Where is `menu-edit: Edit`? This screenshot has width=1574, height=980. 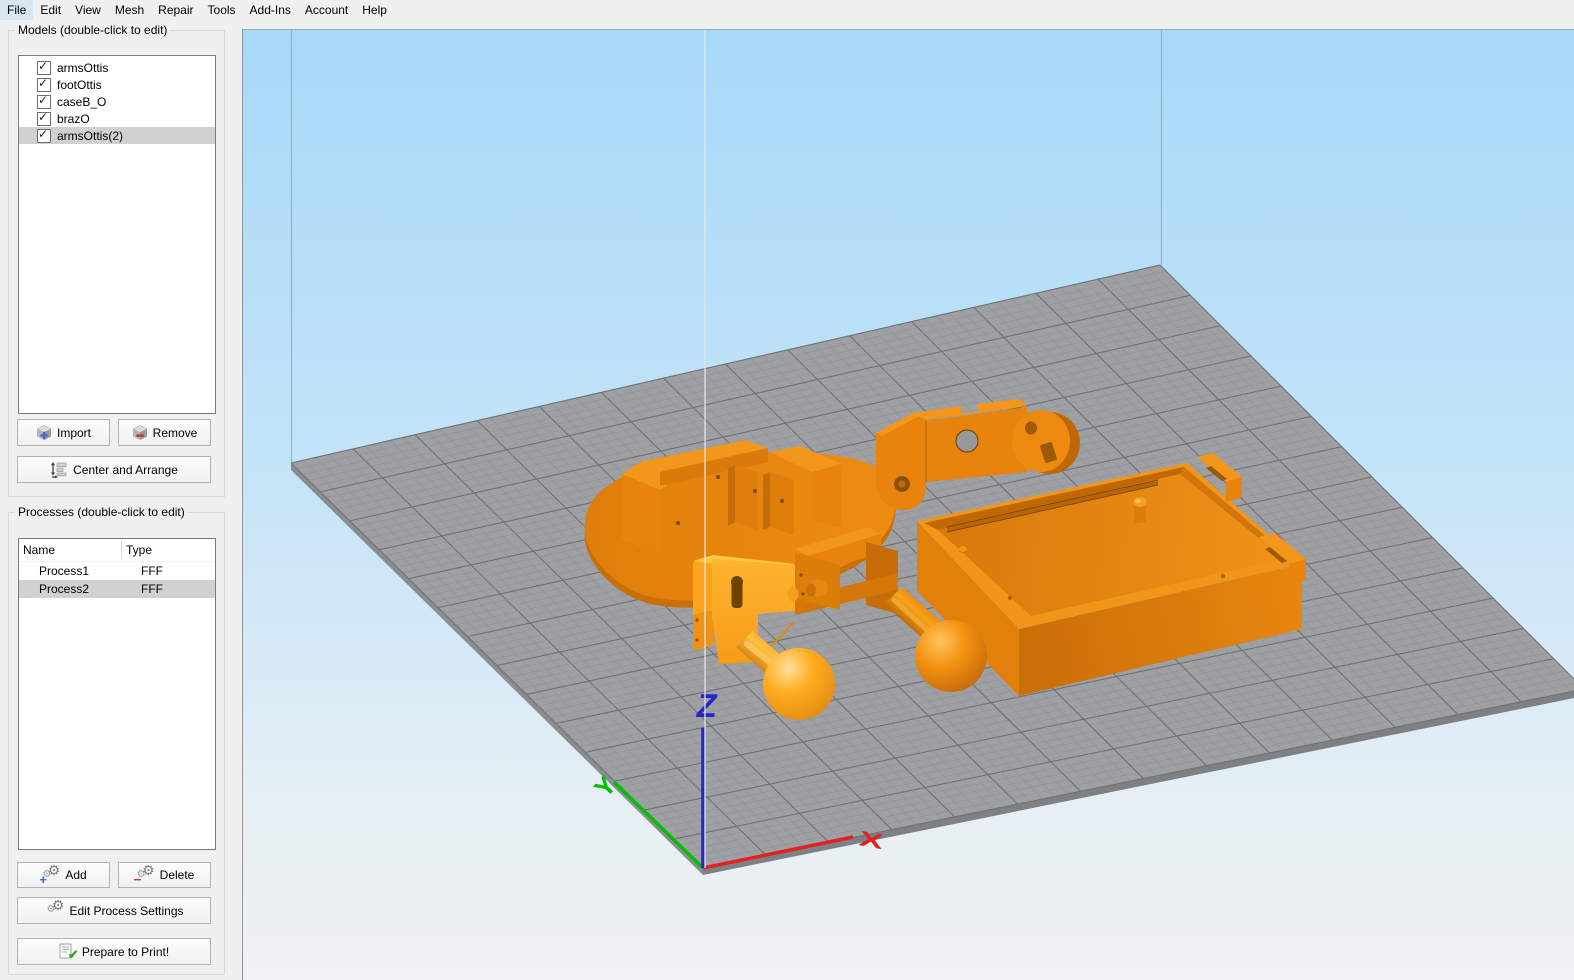 menu-edit: Edit is located at coordinates (50, 10).